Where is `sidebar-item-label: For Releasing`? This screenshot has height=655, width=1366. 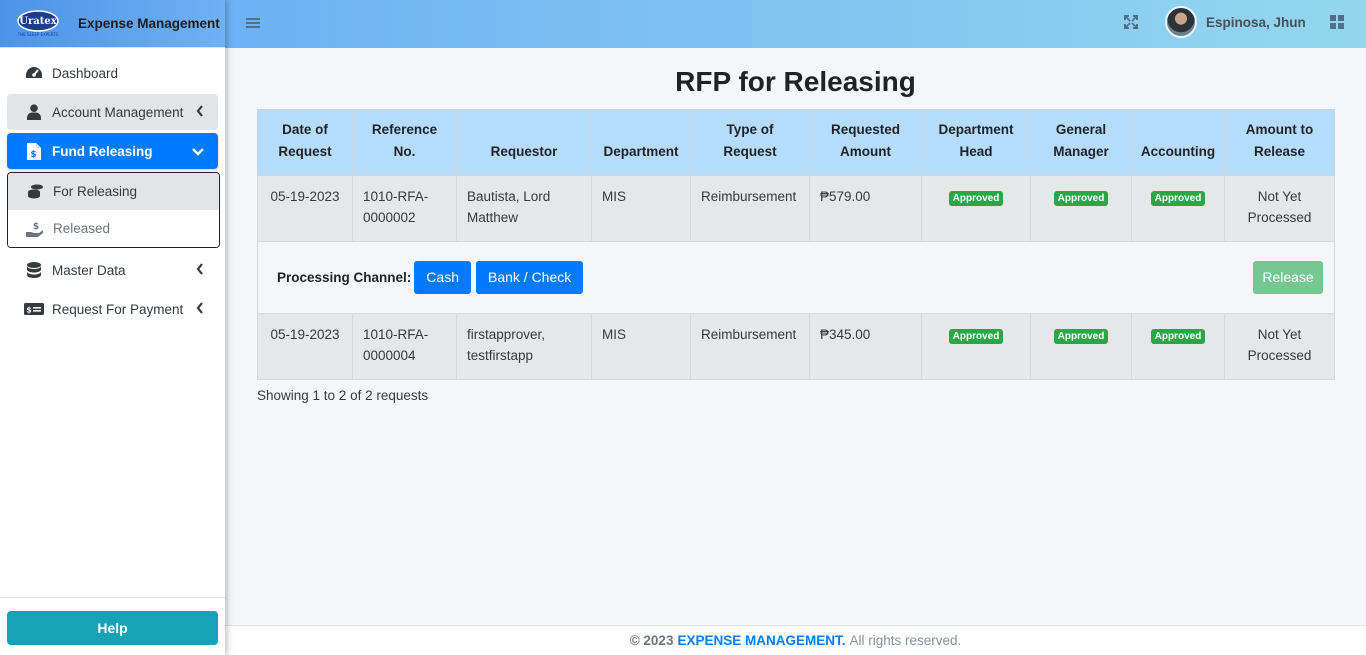 sidebar-item-label: For Releasing is located at coordinates (95, 191).